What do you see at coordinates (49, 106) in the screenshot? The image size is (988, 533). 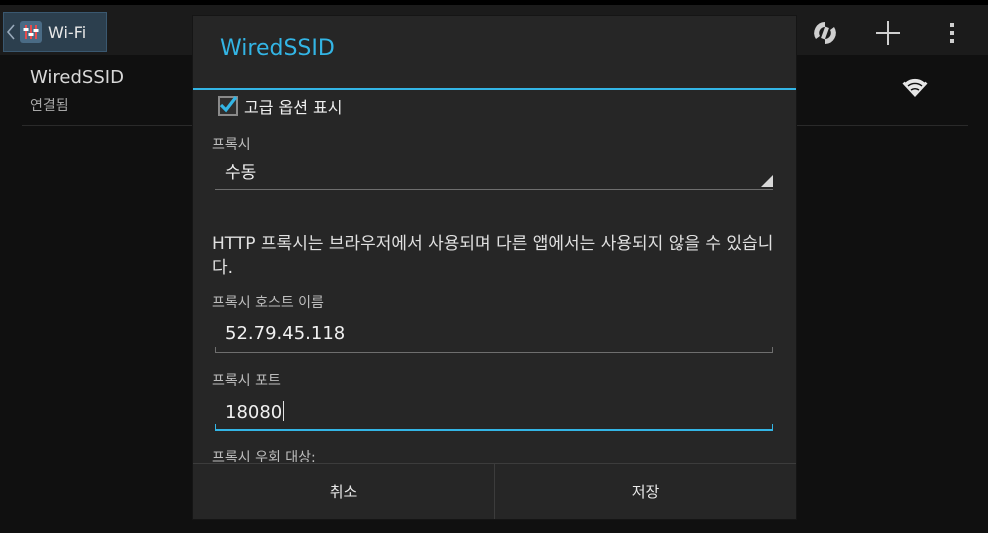 I see `network-status: 연결됨` at bounding box center [49, 106].